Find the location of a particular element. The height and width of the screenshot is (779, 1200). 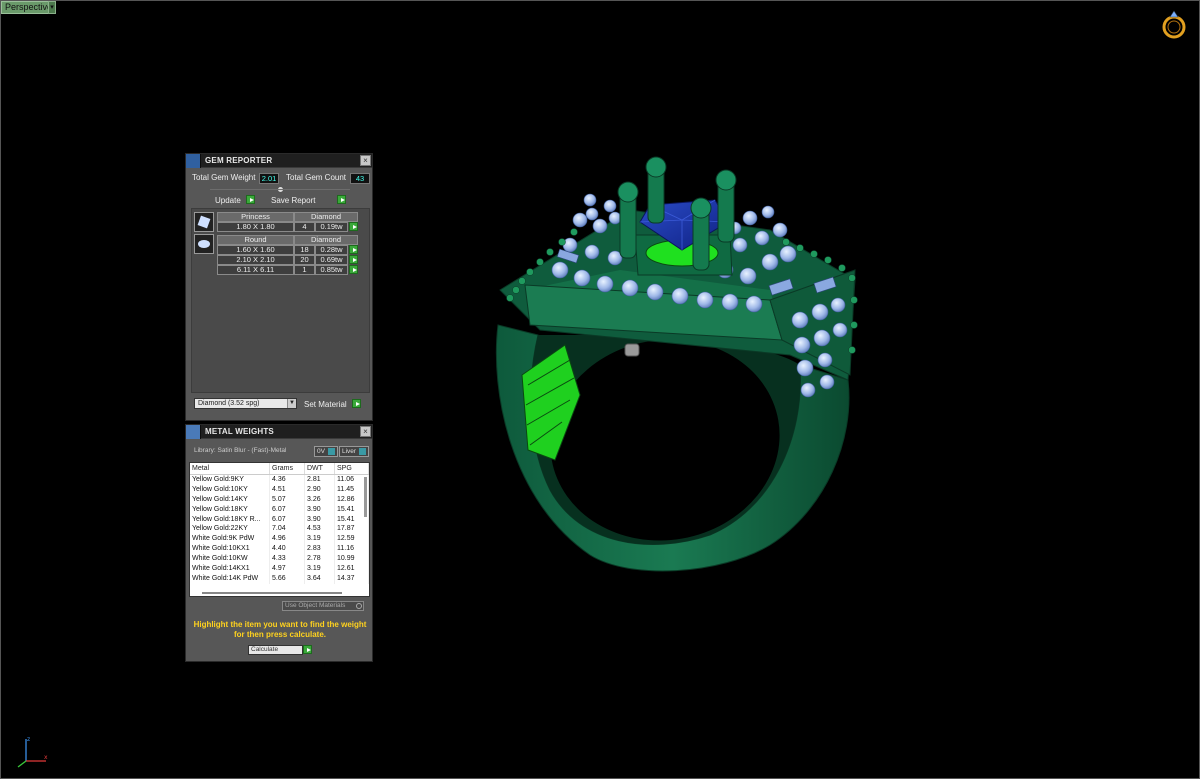

gem-group-shape: Round is located at coordinates (255, 240).